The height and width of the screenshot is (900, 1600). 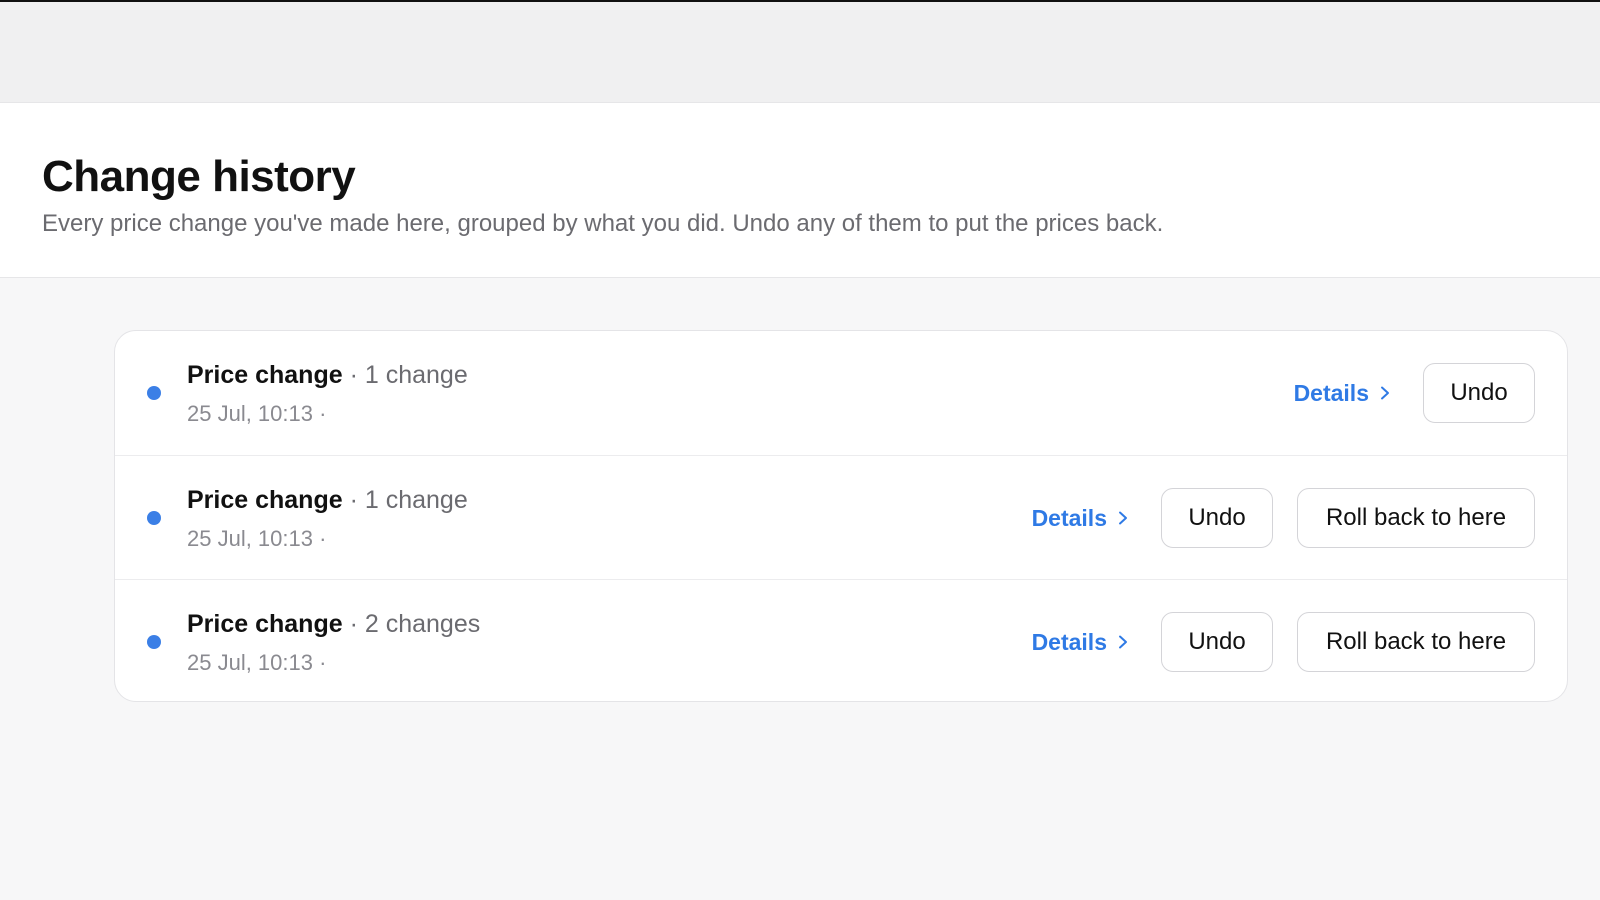 What do you see at coordinates (1414, 393) in the screenshot?
I see `entry-actions: Details Undo` at bounding box center [1414, 393].